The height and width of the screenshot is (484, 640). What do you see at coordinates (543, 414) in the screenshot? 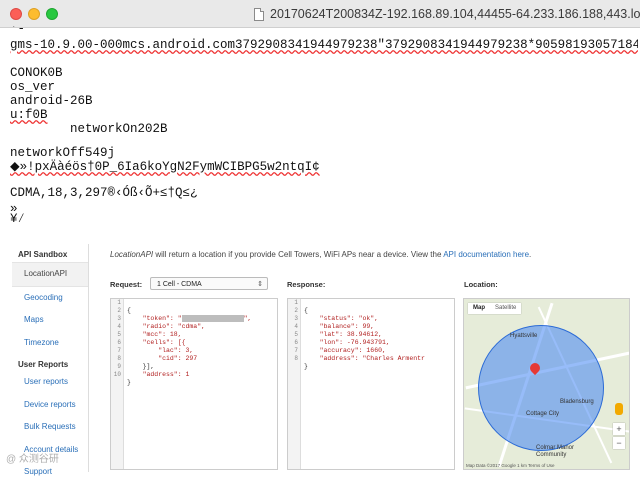
I see `map-place-label: Cottage City` at bounding box center [543, 414].